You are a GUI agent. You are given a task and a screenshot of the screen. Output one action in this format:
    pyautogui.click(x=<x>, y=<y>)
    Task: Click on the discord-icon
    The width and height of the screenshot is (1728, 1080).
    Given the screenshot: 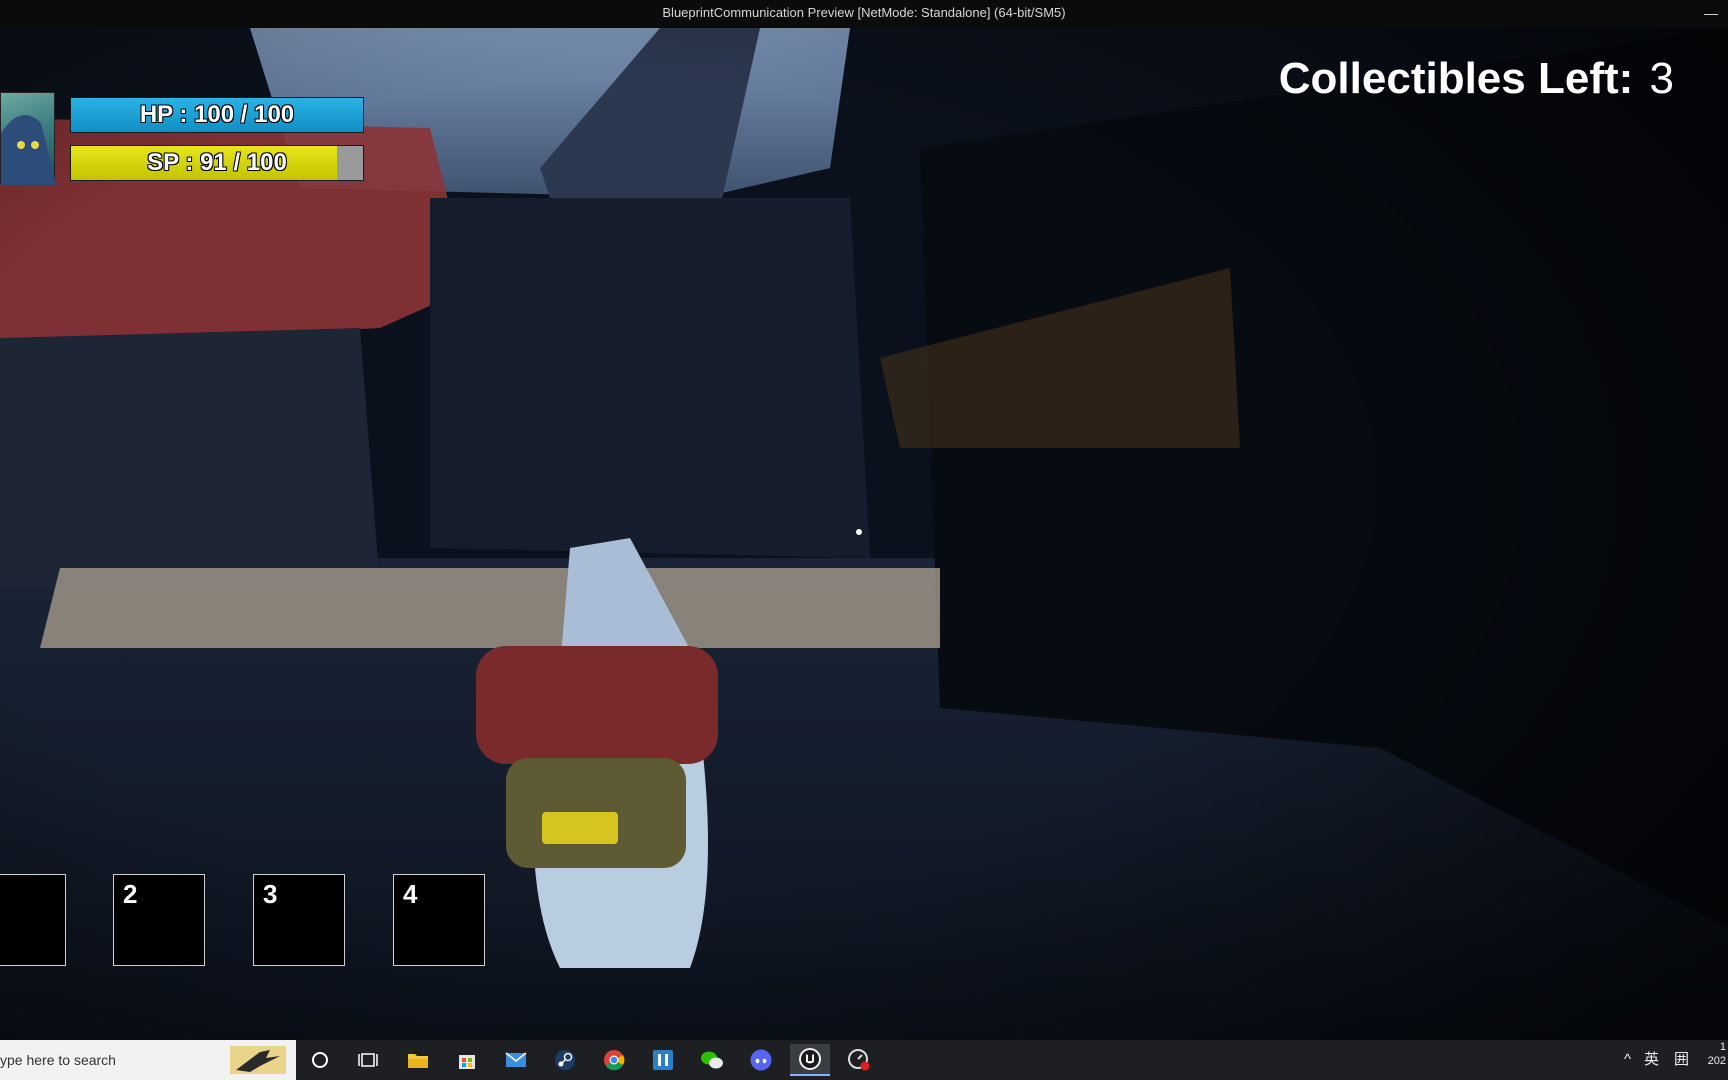 What is the action you would take?
    pyautogui.click(x=761, y=1060)
    